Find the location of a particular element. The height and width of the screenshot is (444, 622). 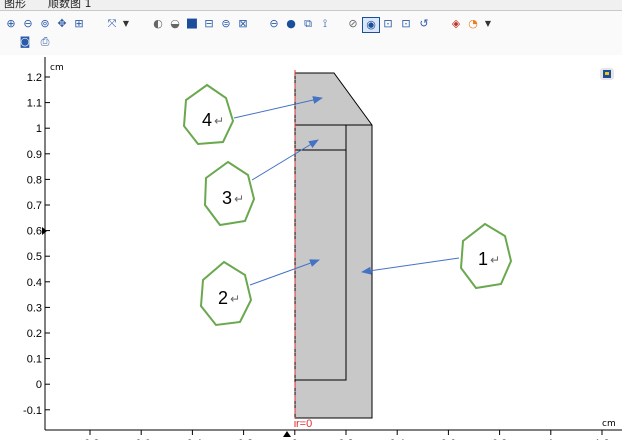

callout-1-return-mark: ↵ is located at coordinates (495, 260).